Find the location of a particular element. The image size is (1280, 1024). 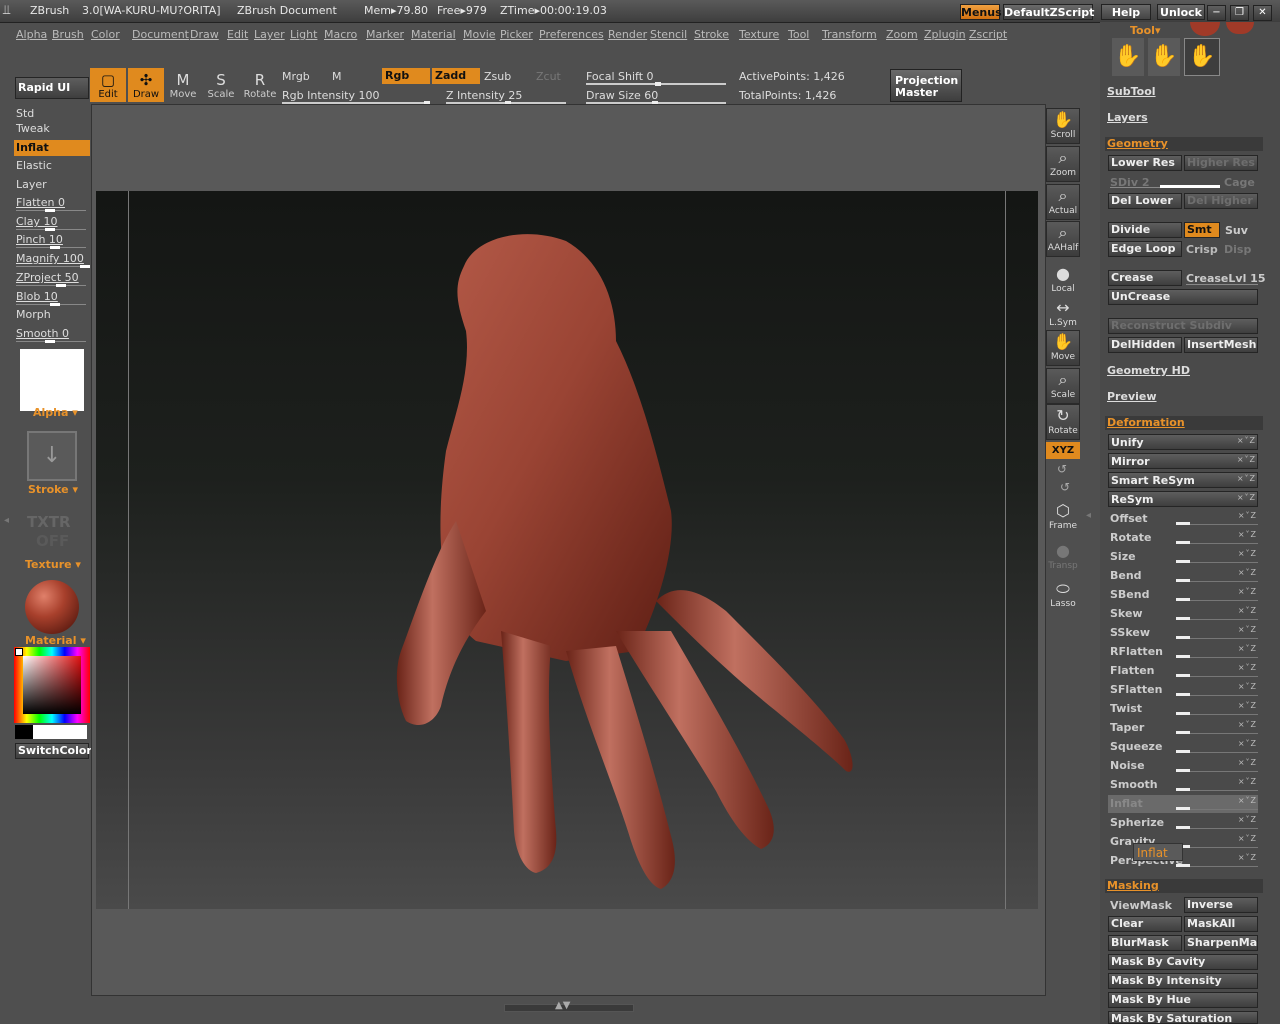

menu-transform: Transform is located at coordinates (849, 34).